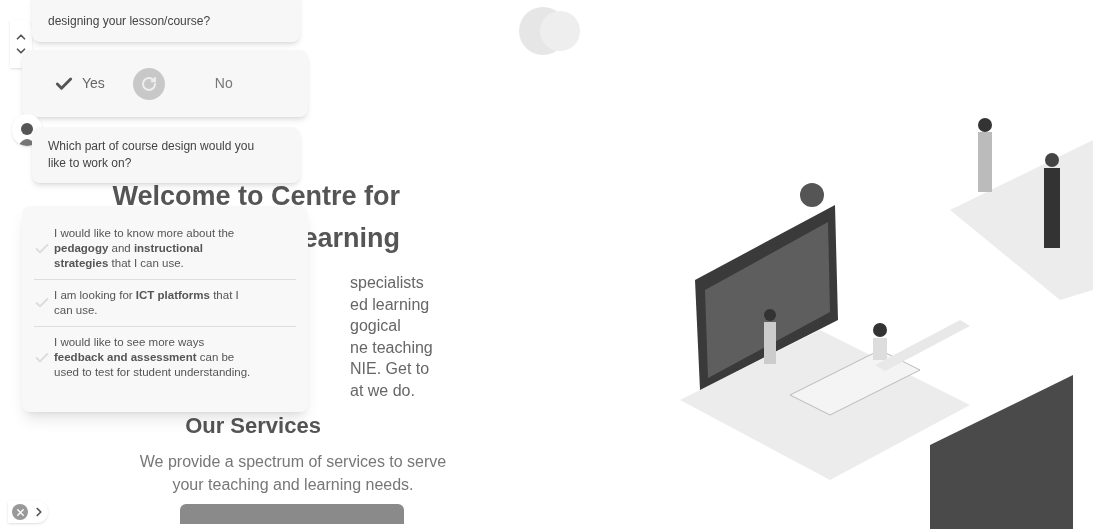 Image resolution: width=1093 pixels, height=529 pixels. Describe the element at coordinates (152, 155) in the screenshot. I see `chat-message: Which part of course design would you like to work on?` at that location.